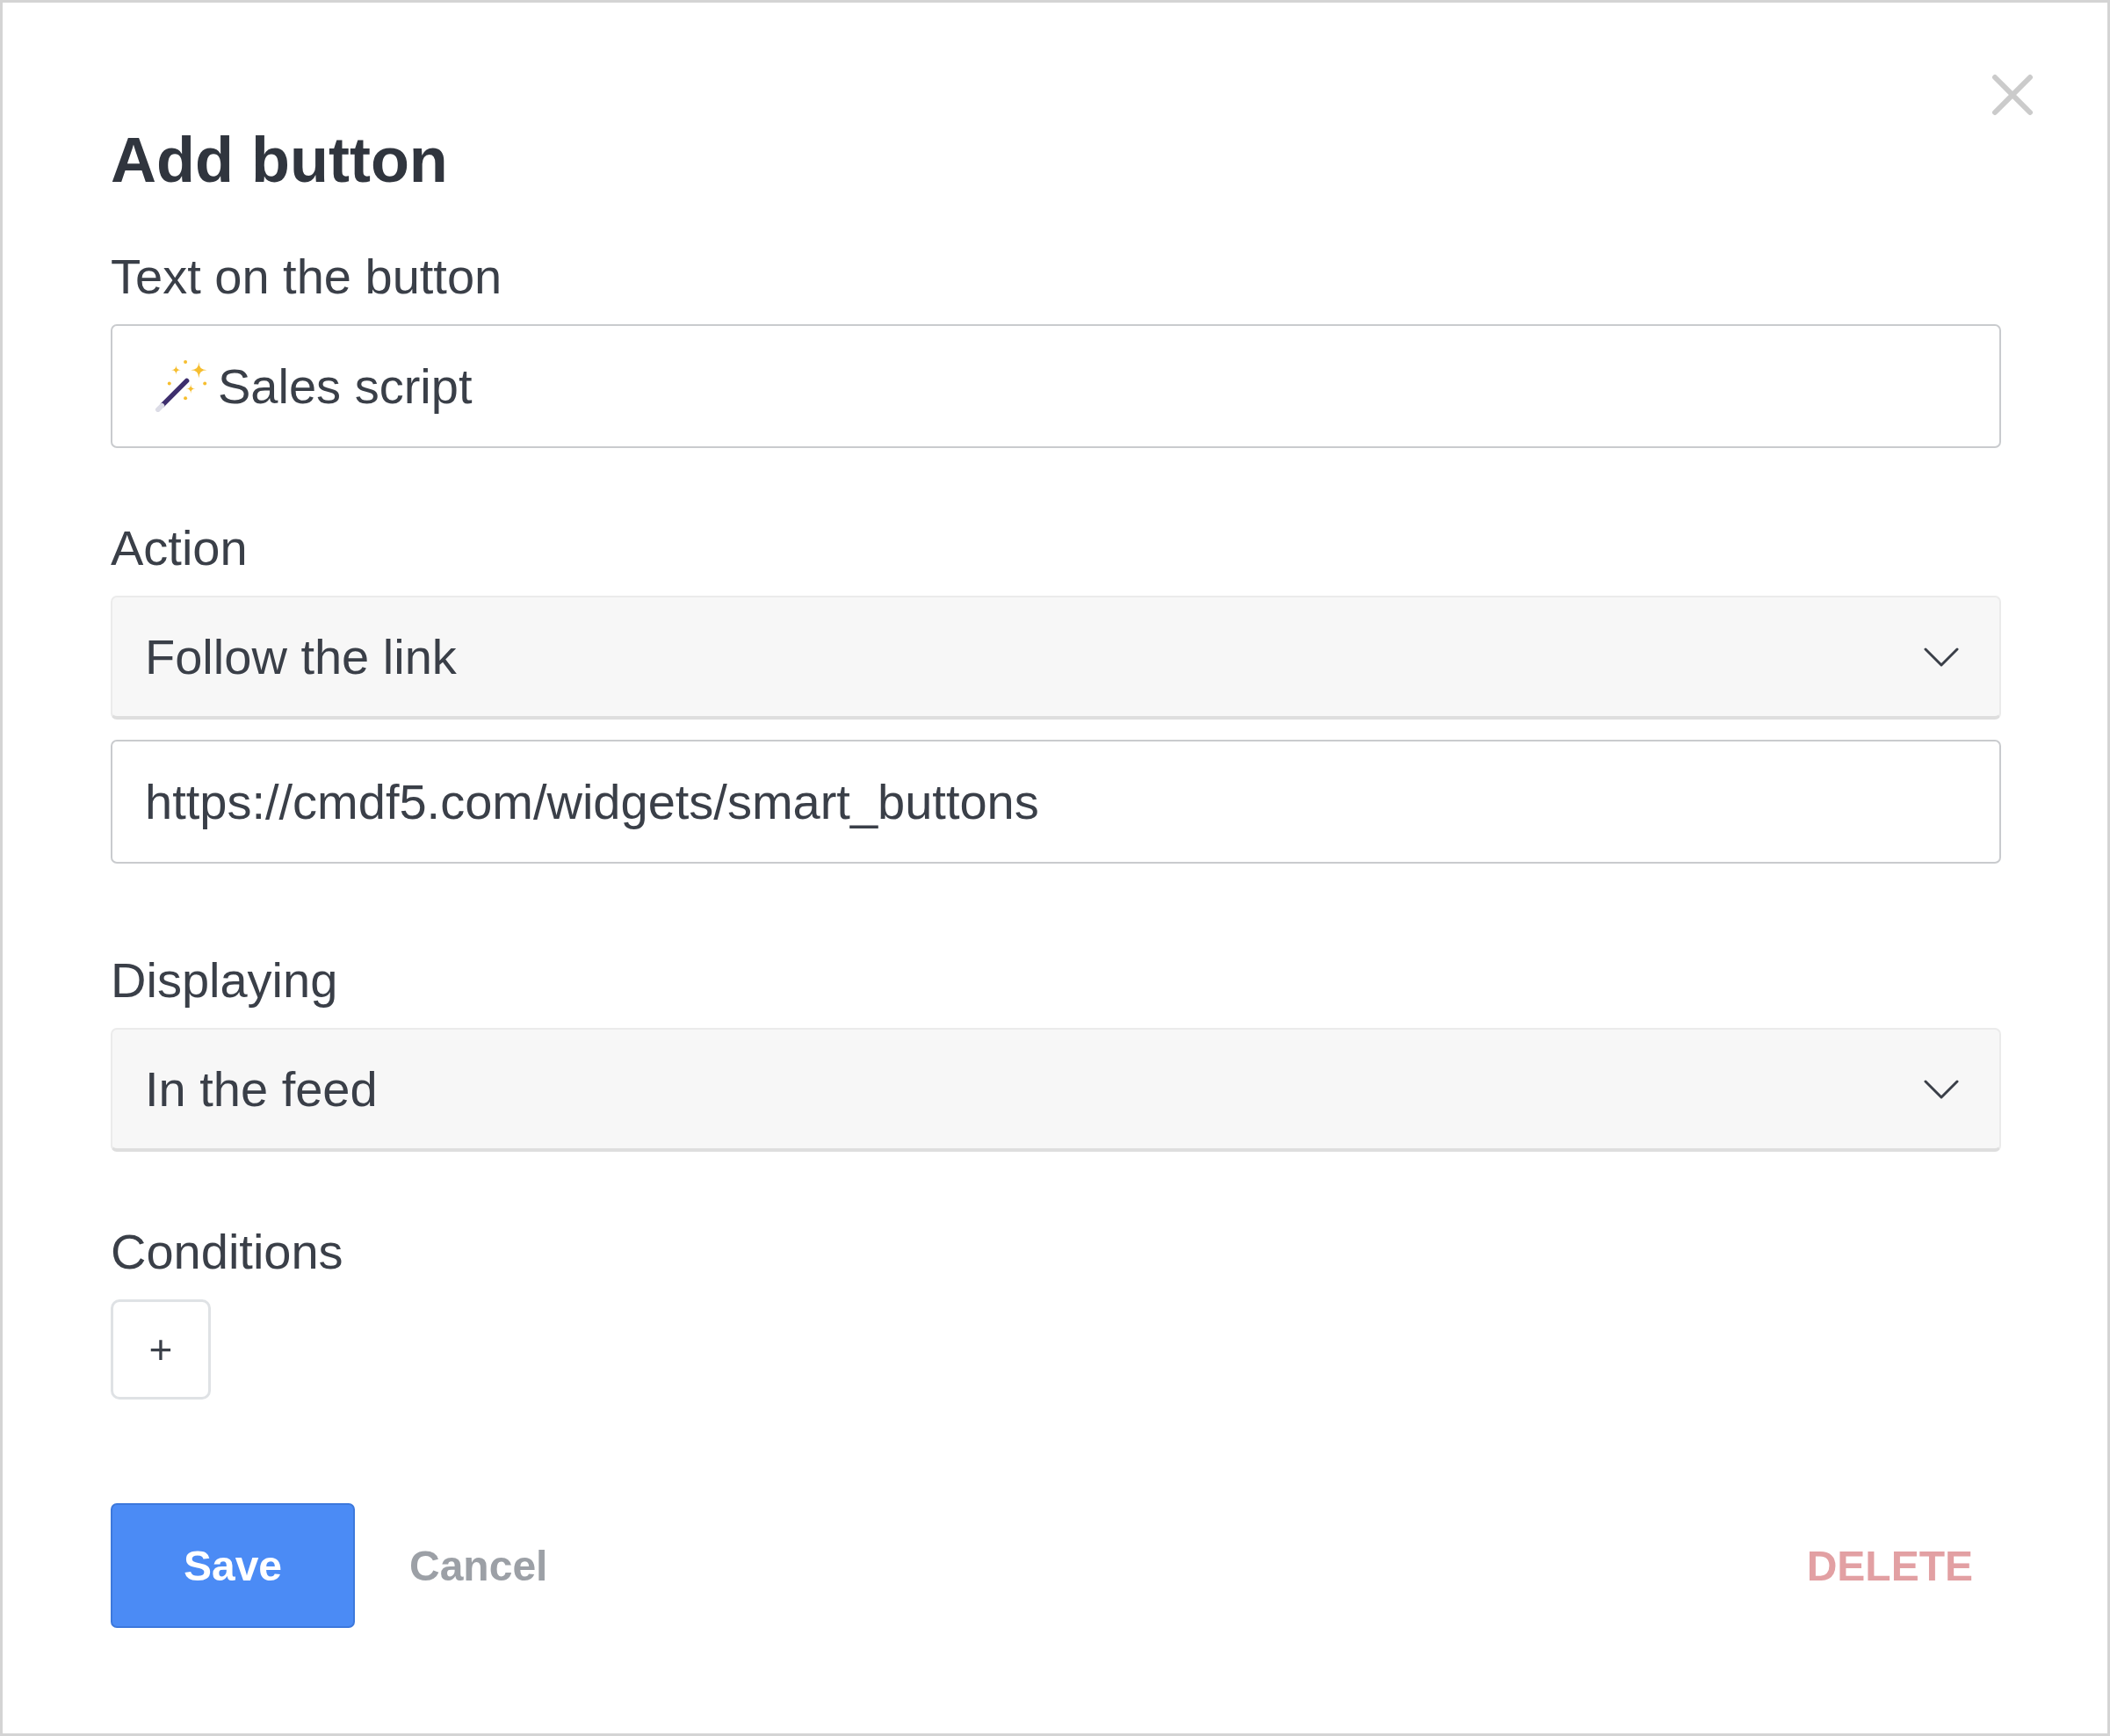  What do you see at coordinates (307, 277) in the screenshot?
I see `field-label: Text on the button` at bounding box center [307, 277].